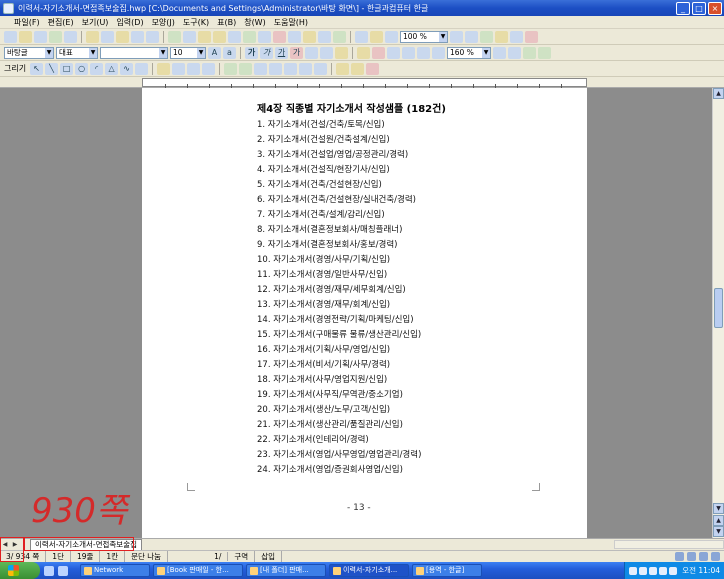  What do you see at coordinates (718, 520) in the screenshot?
I see `prev-page-button: ▲` at bounding box center [718, 520].